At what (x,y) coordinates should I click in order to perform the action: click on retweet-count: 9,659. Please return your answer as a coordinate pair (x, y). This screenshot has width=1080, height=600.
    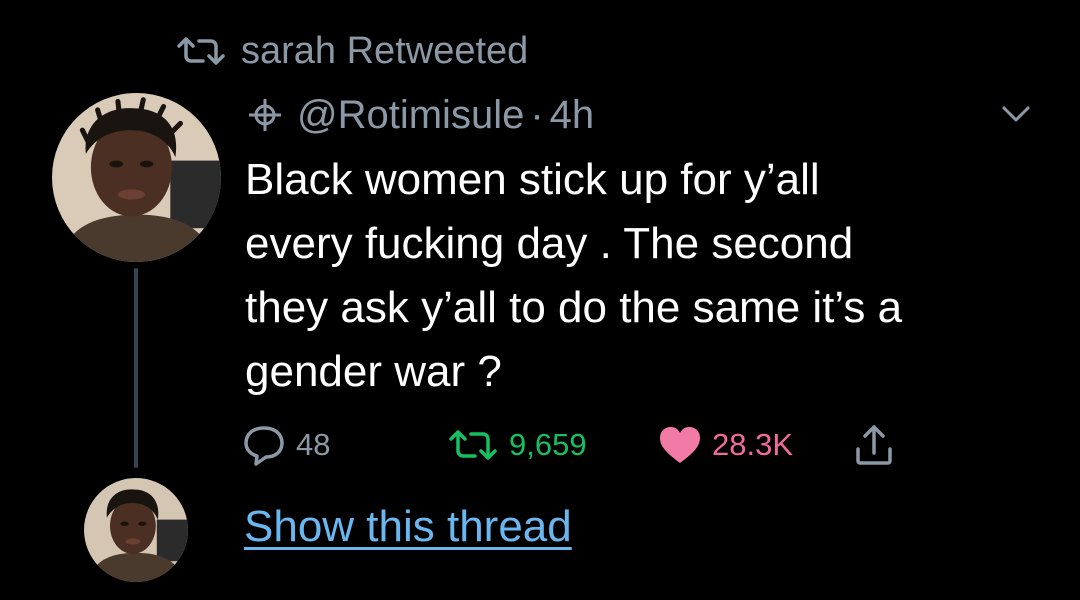
    Looking at the image, I should click on (548, 444).